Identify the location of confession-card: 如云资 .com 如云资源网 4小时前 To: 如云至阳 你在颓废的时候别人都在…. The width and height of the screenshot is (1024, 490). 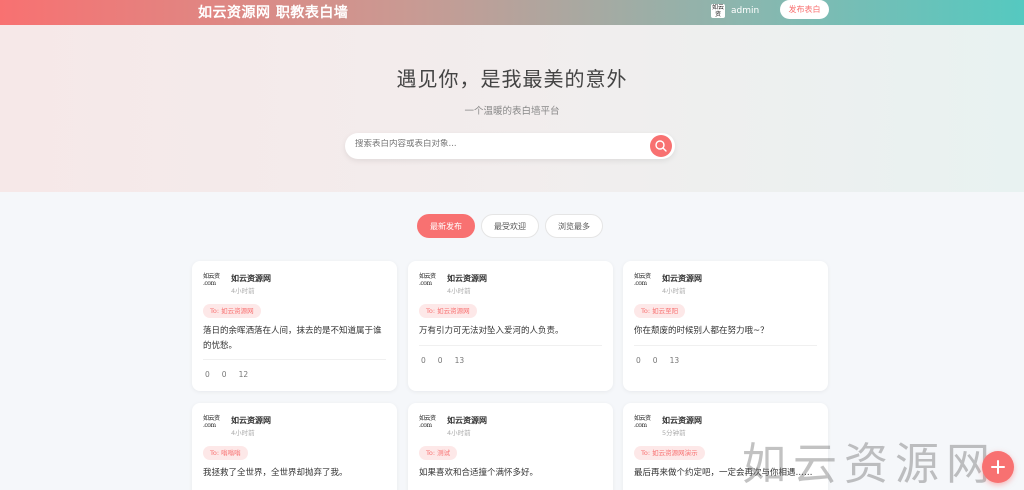
(725, 326).